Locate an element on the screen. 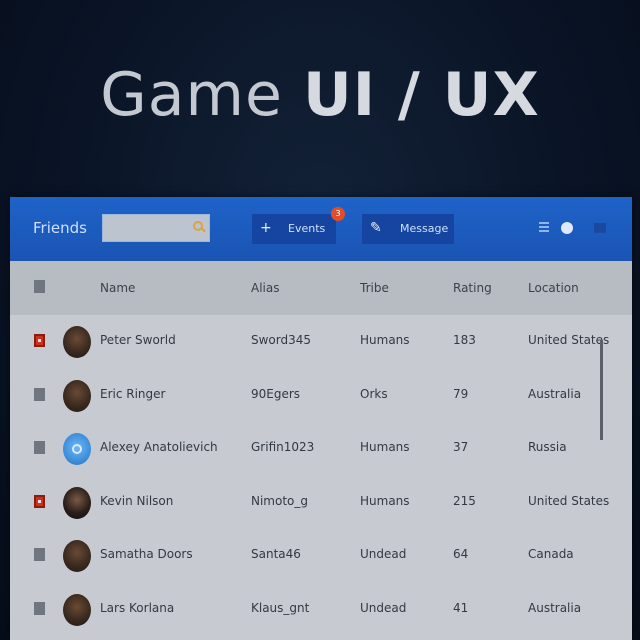  cell-name: Eric Ringer is located at coordinates (133, 393).